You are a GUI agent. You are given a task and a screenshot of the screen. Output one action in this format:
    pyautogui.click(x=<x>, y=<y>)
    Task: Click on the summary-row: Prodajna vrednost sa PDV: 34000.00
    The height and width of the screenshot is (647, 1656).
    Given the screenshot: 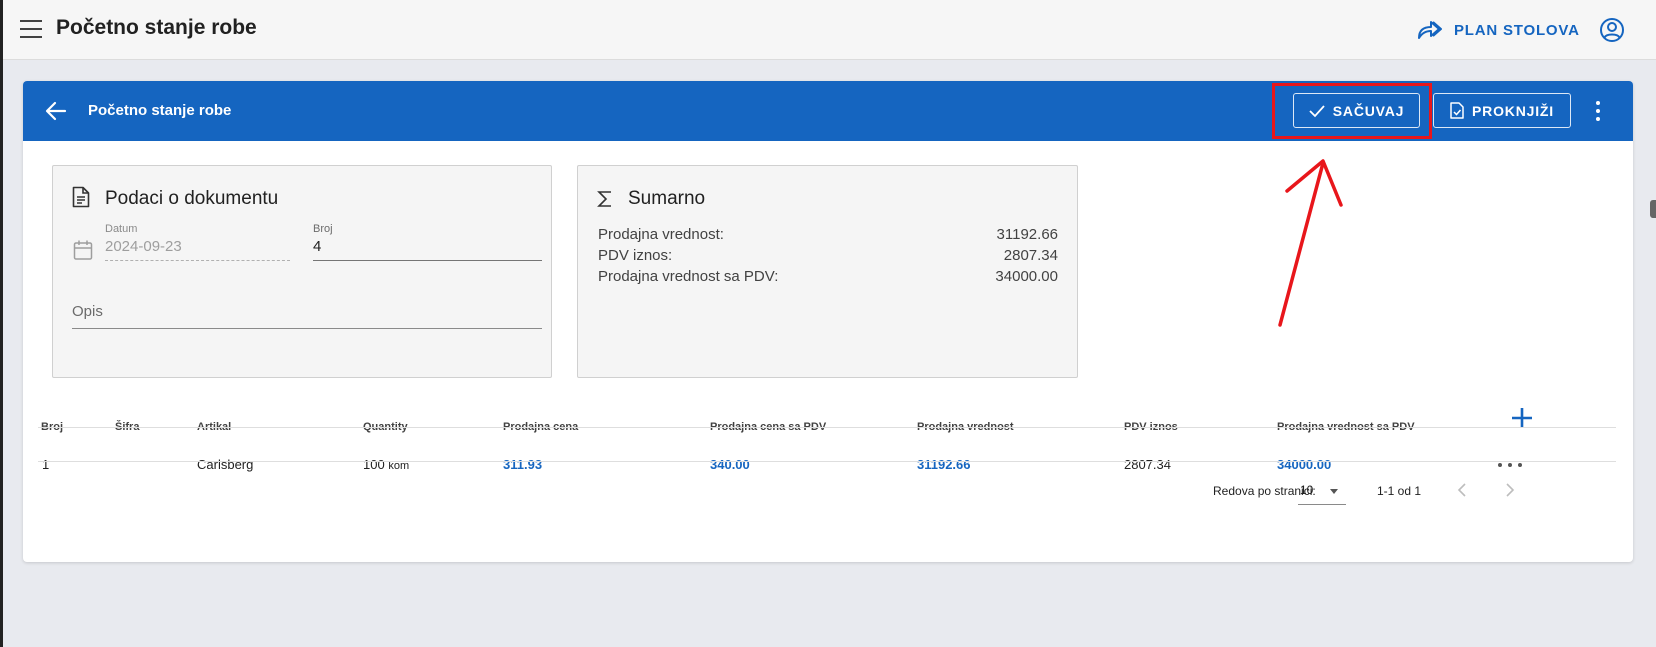 What is the action you would take?
    pyautogui.click(x=828, y=276)
    